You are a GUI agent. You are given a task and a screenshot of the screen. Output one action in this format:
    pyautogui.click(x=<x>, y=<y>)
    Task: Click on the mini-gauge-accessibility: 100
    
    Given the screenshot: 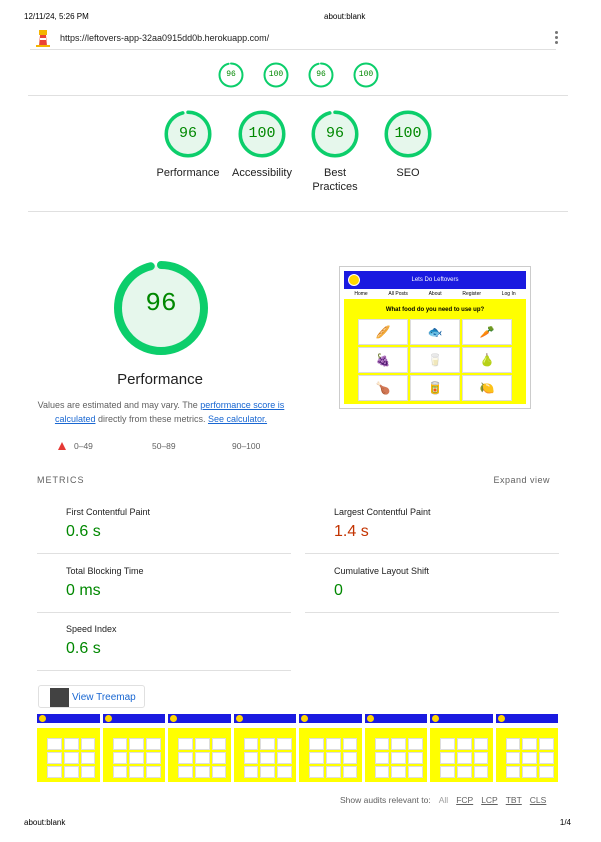 What is the action you would take?
    pyautogui.click(x=276, y=75)
    